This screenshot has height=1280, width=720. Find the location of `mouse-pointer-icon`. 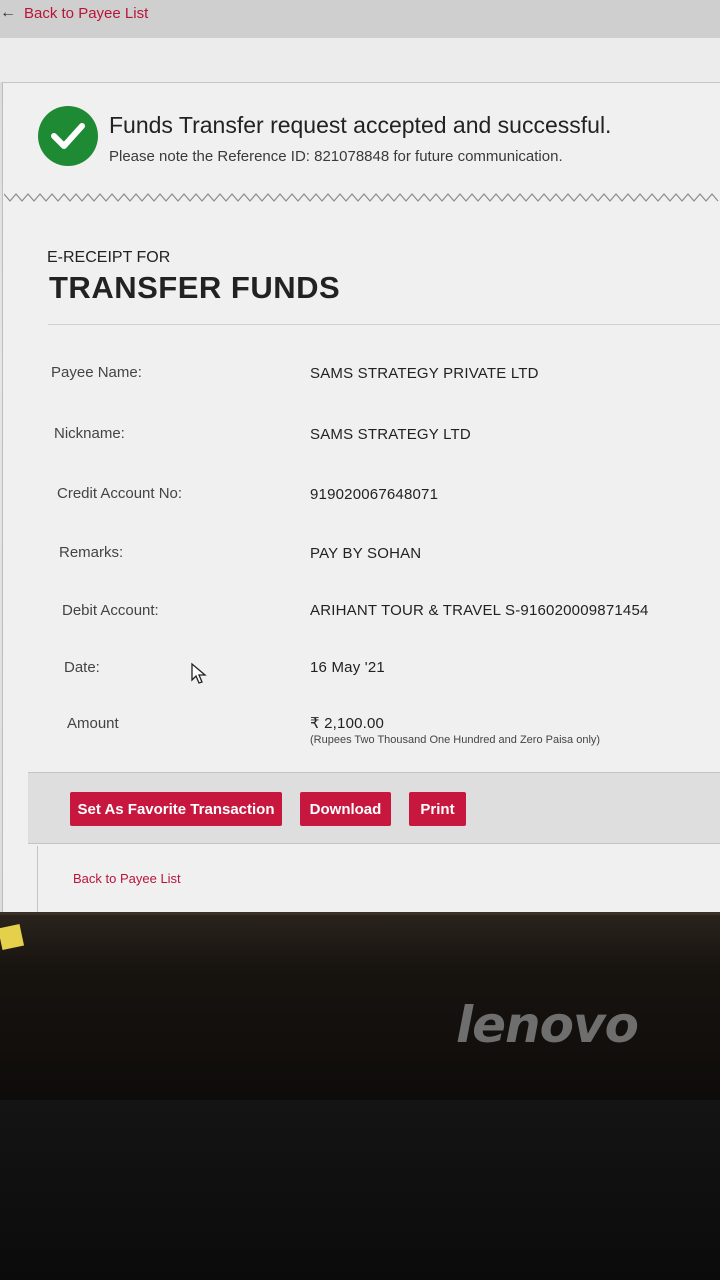

mouse-pointer-icon is located at coordinates (199, 673).